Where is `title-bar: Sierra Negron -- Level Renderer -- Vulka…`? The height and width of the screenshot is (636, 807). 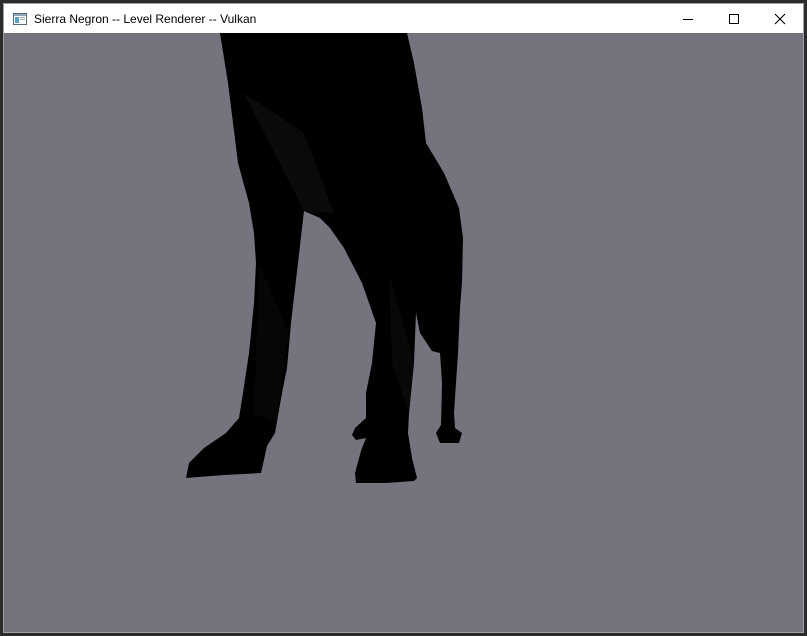
title-bar: Sierra Negron -- Level Renderer -- Vulka… is located at coordinates (403, 18).